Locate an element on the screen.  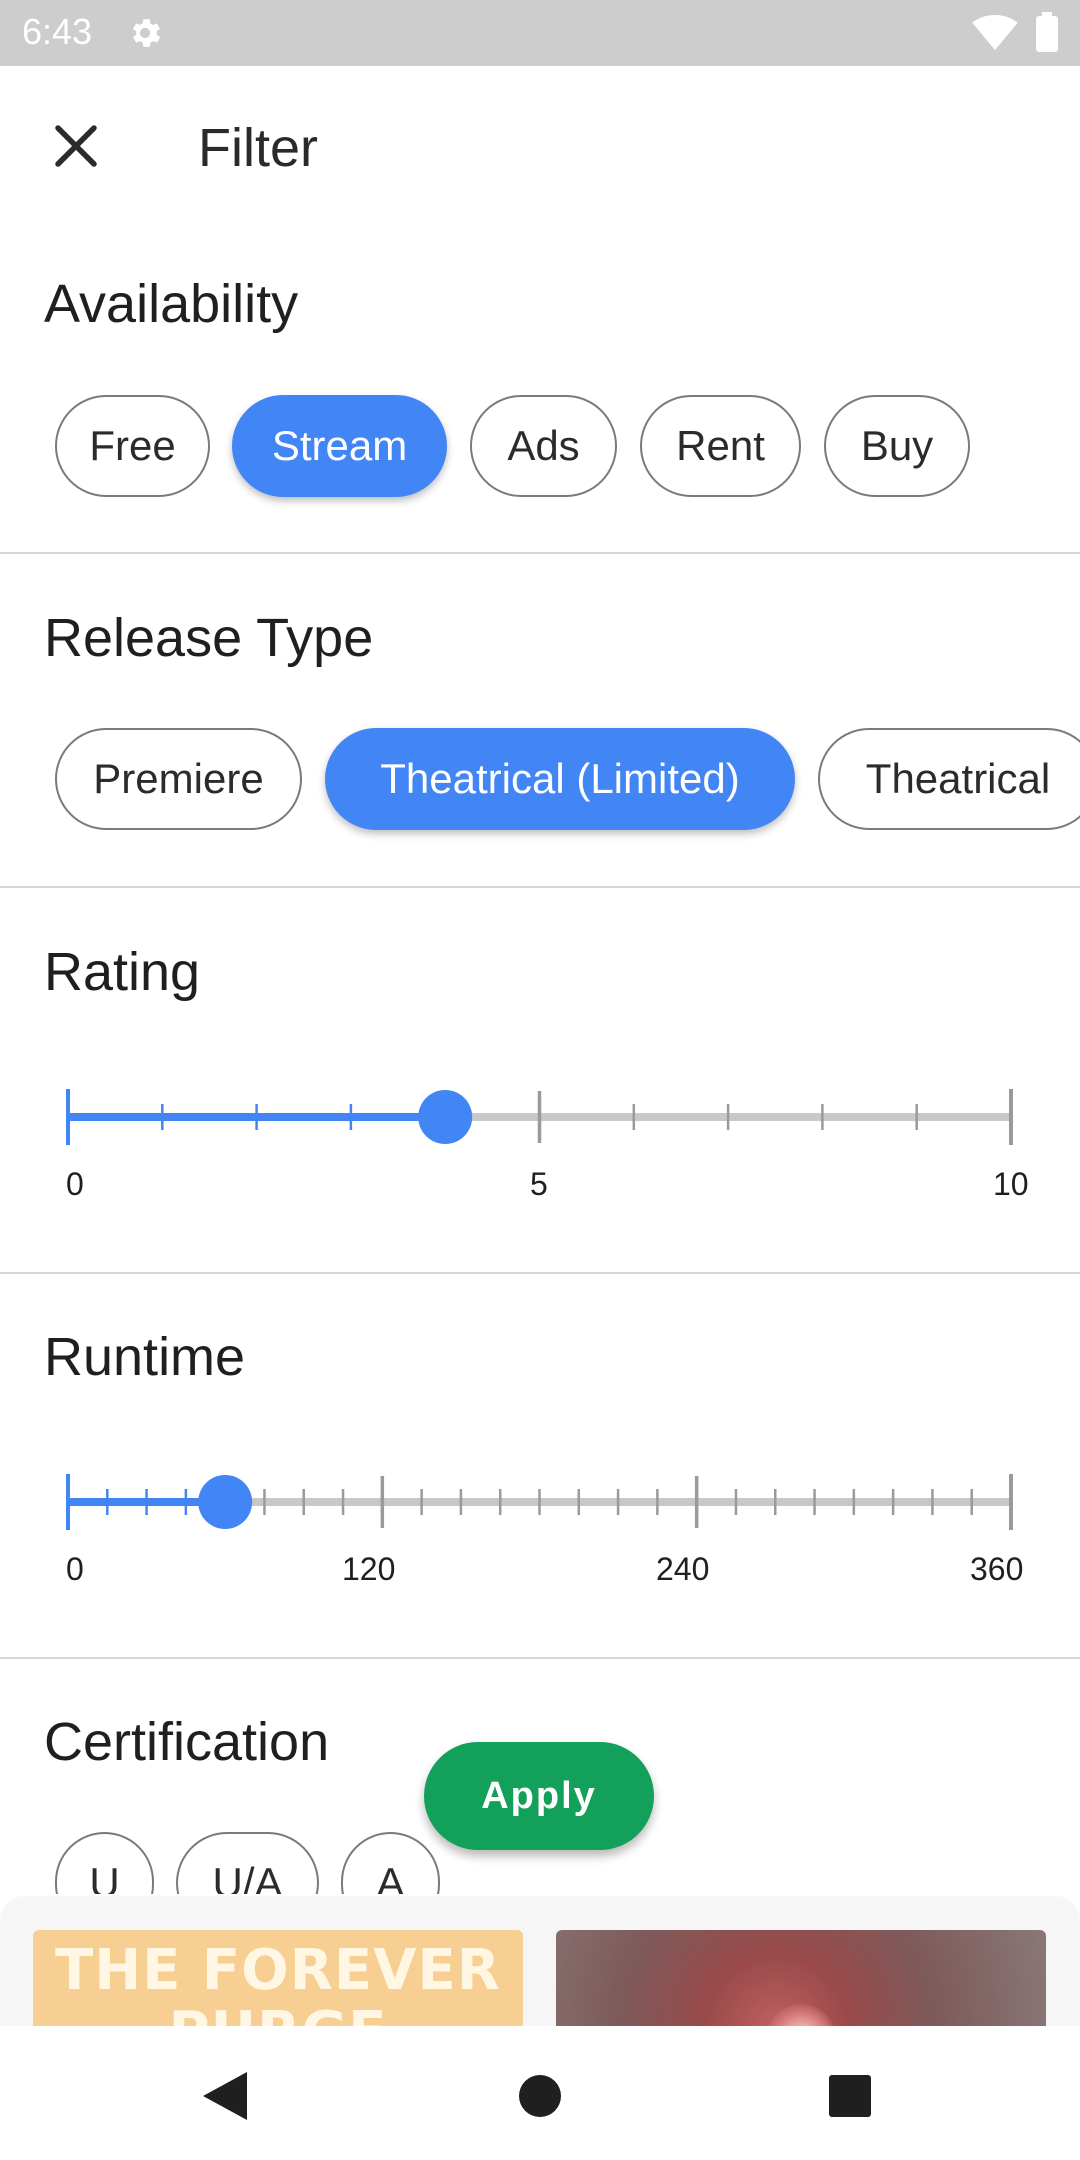
poster-artwork is located at coordinates (801, 2015).